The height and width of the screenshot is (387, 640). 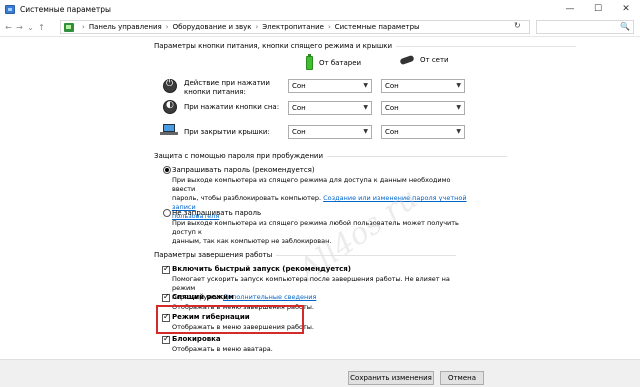 What do you see at coordinates (625, 26) in the screenshot?
I see `search-icon: 🔍` at bounding box center [625, 26].